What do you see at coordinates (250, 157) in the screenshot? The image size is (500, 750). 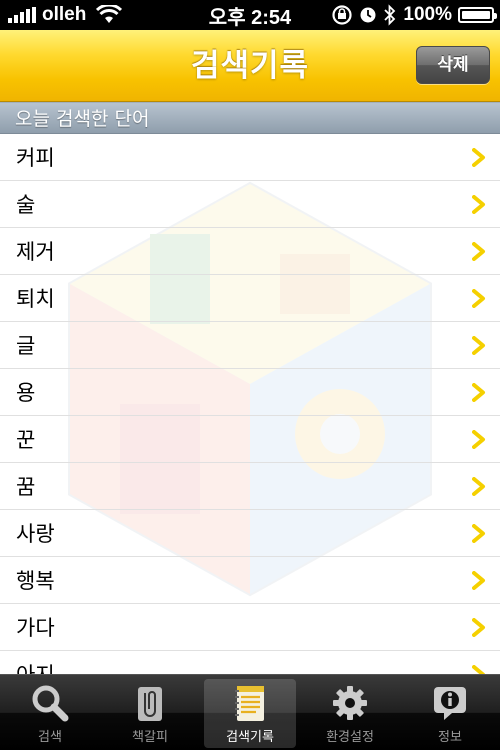 I see `list-item: 커피` at bounding box center [250, 157].